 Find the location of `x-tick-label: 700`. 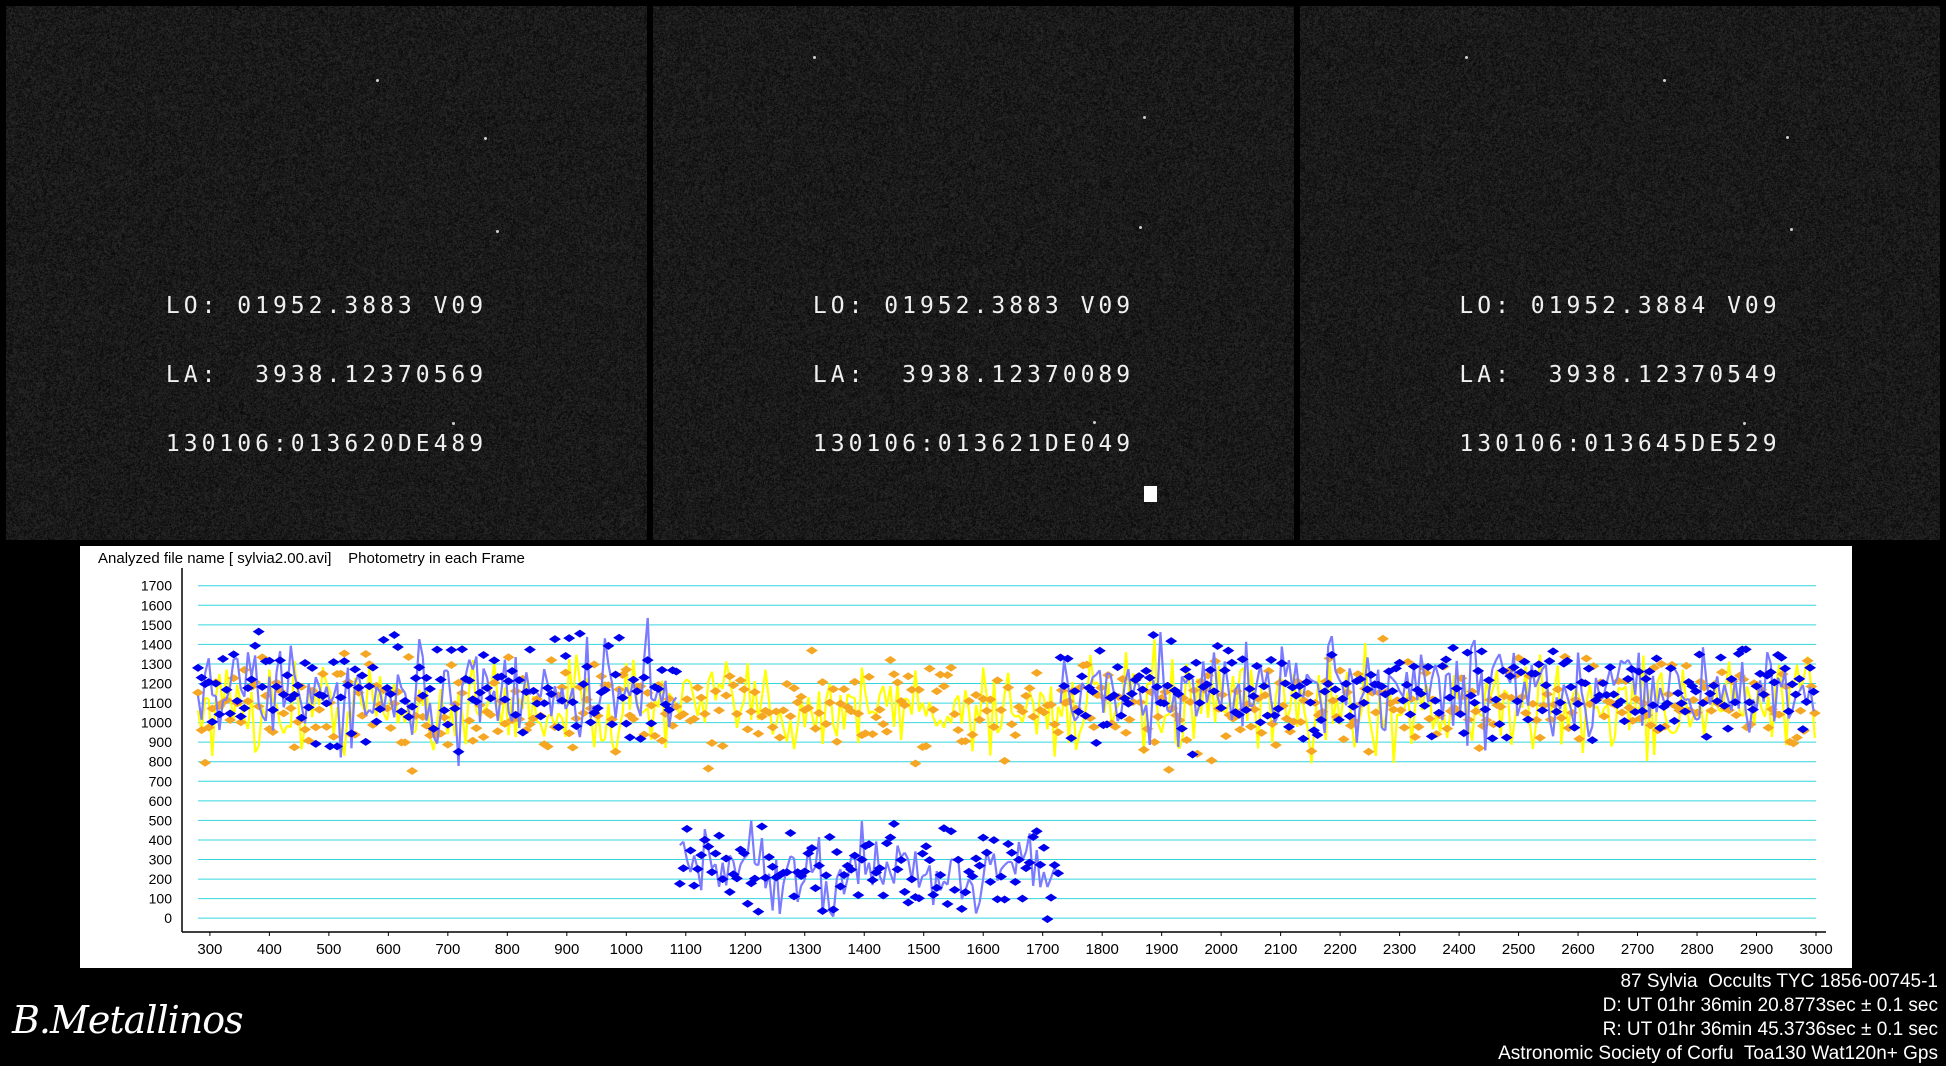

x-tick-label: 700 is located at coordinates (447, 949).